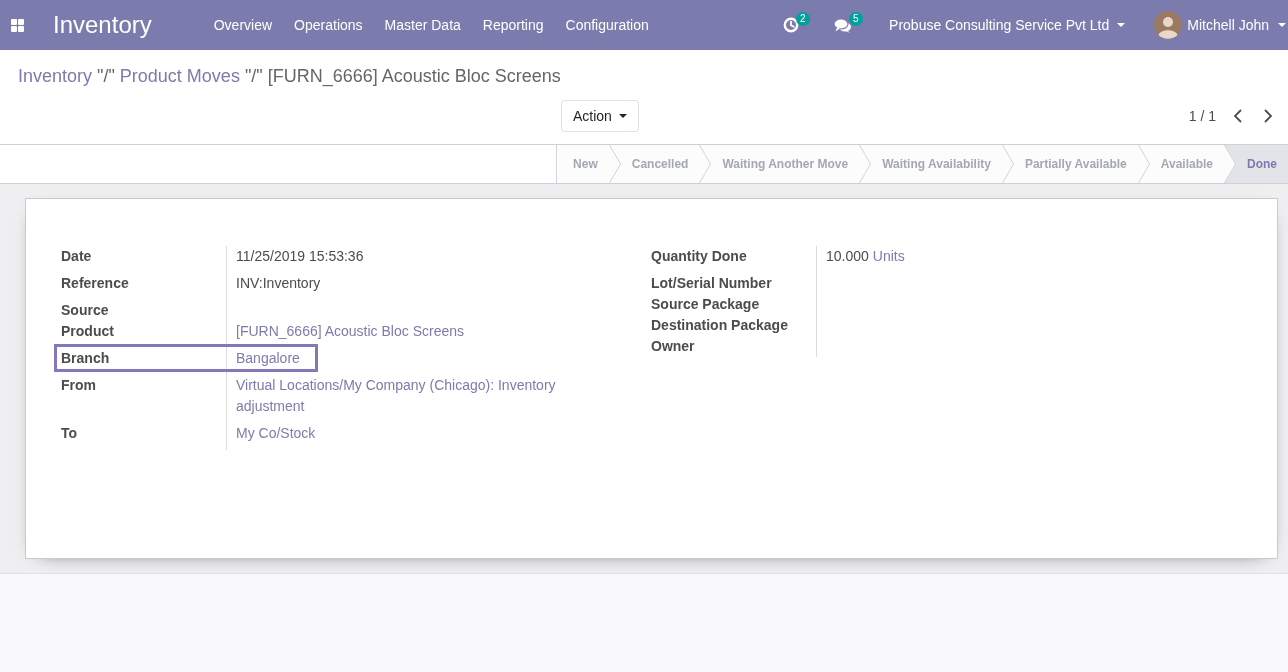 This screenshot has width=1288, height=672. I want to click on count-badge: 5, so click(856, 18).